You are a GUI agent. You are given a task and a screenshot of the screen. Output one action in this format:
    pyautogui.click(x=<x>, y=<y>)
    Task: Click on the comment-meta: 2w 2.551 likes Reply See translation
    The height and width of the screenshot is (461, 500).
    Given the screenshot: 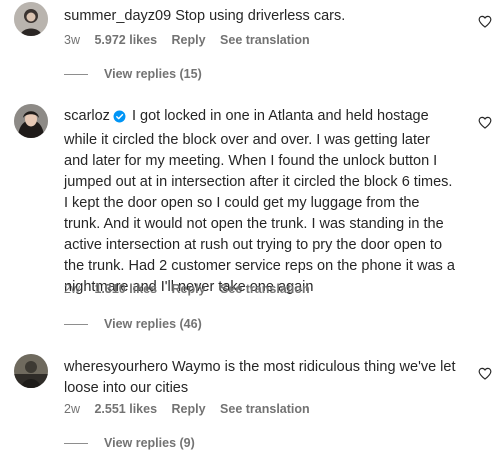 What is the action you would take?
    pyautogui.click(x=192, y=409)
    